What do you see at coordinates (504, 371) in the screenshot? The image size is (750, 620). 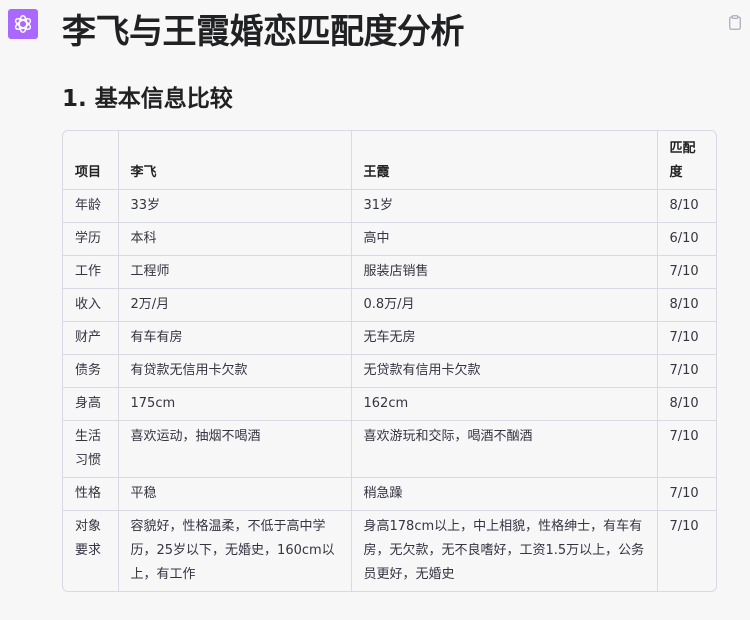 I see `wang-xia-cell: 无贷款有信用卡欠款` at bounding box center [504, 371].